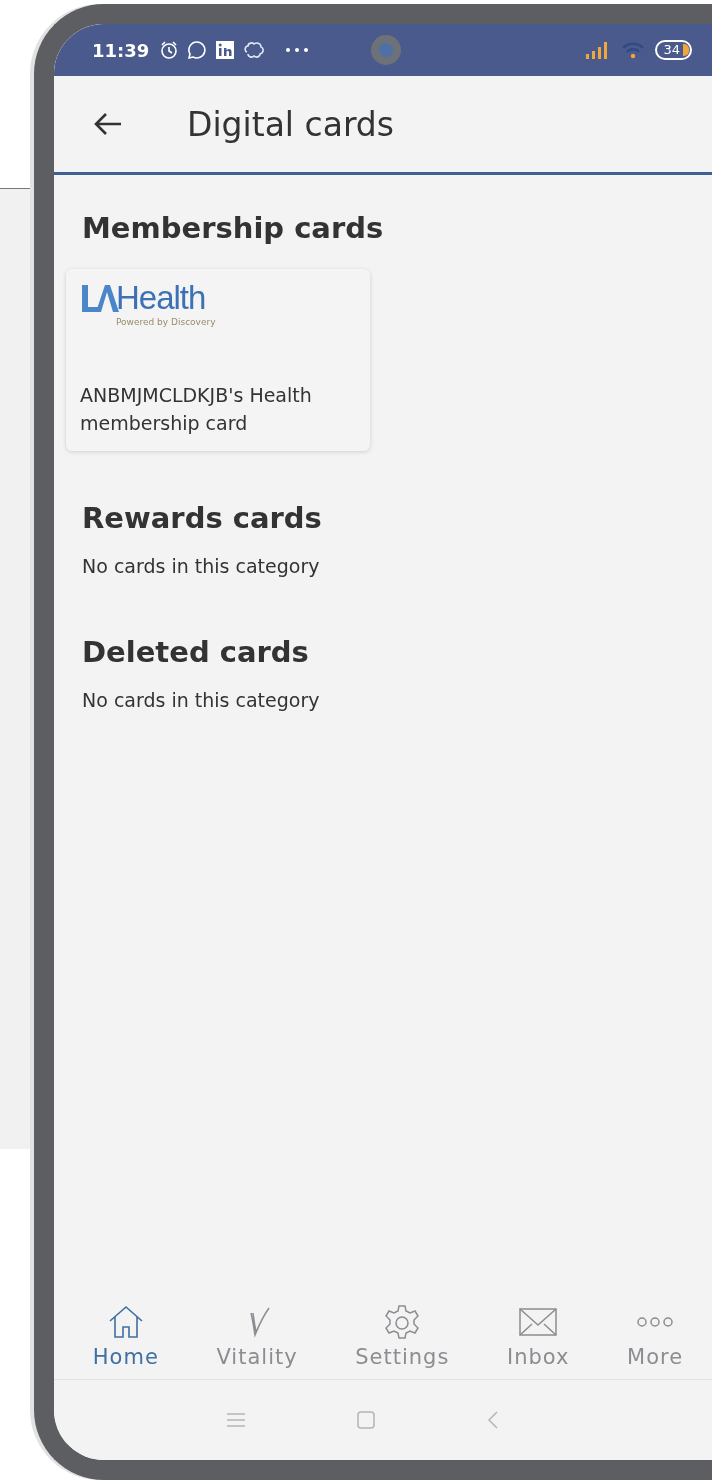  Describe the element at coordinates (236, 1420) in the screenshot. I see `menu-icon` at that location.